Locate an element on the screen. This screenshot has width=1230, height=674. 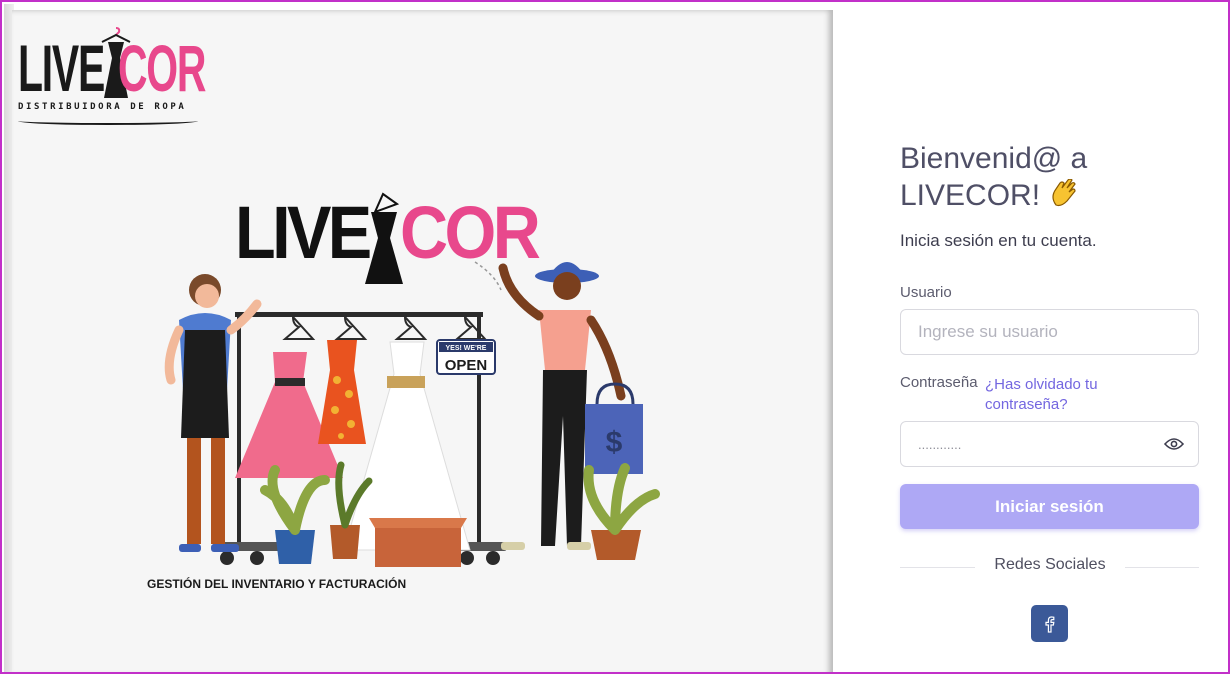
open-sign-text: OPEN is located at coordinates (466, 365).